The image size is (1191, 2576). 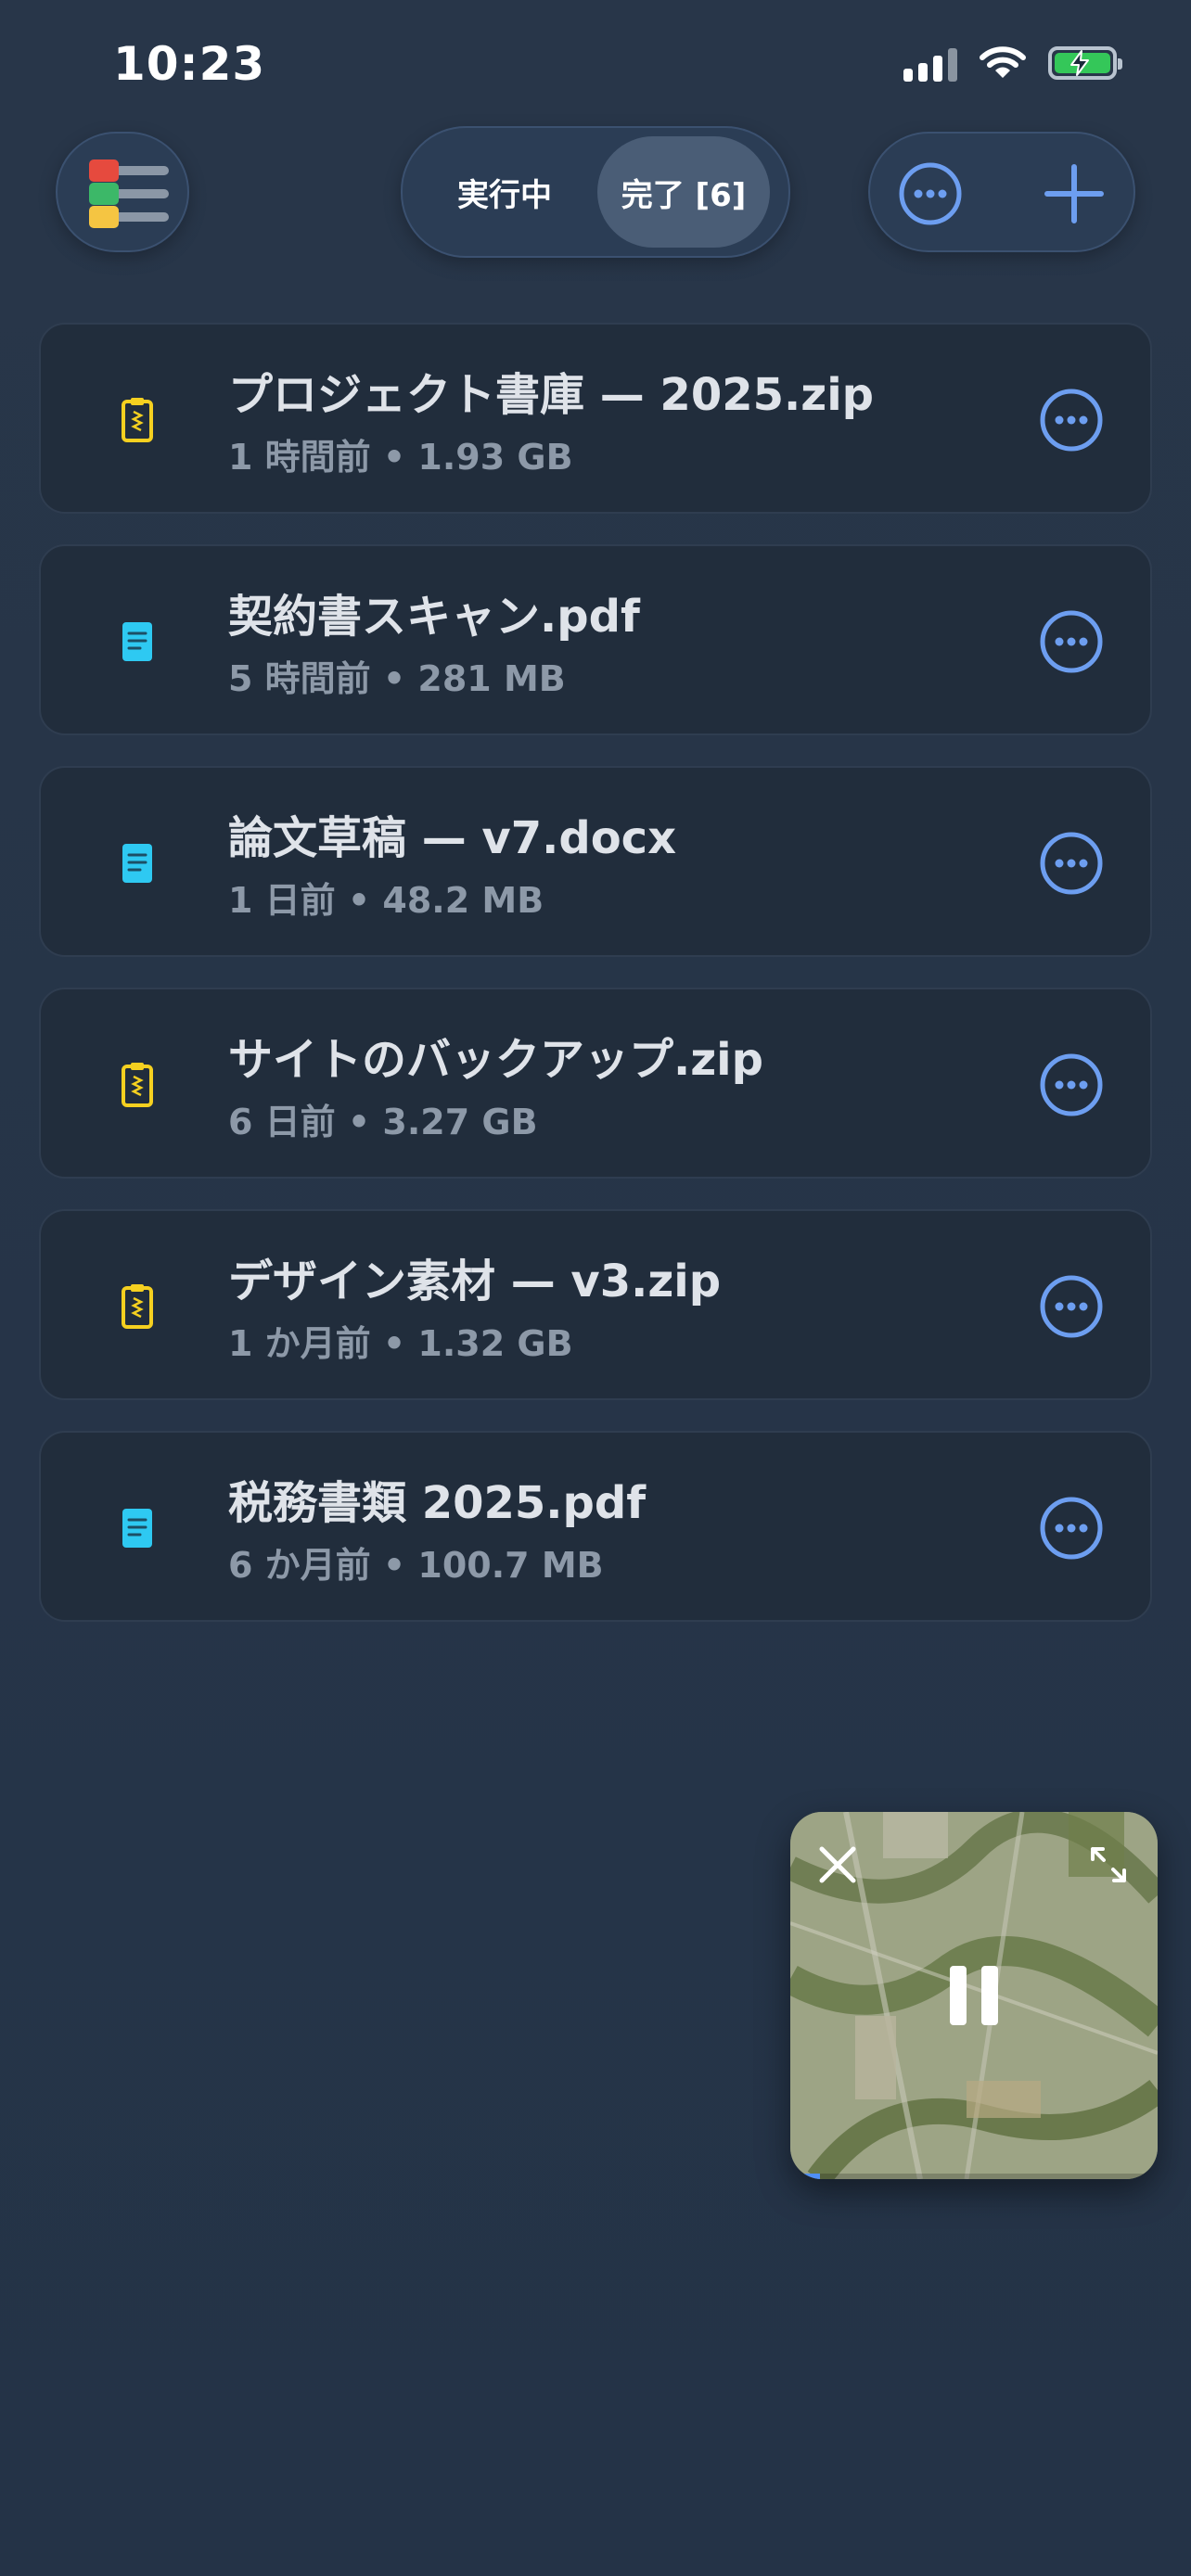 What do you see at coordinates (1074, 193) in the screenshot?
I see `plus-icon` at bounding box center [1074, 193].